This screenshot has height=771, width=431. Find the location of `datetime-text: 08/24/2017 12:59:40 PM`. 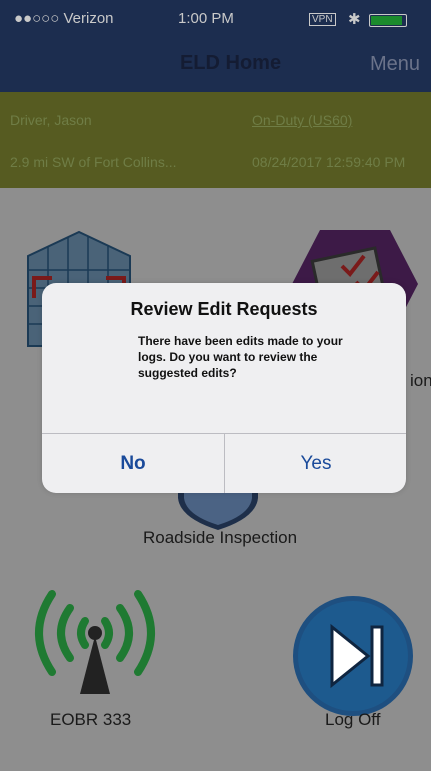

datetime-text: 08/24/2017 12:59:40 PM is located at coordinates (329, 162).